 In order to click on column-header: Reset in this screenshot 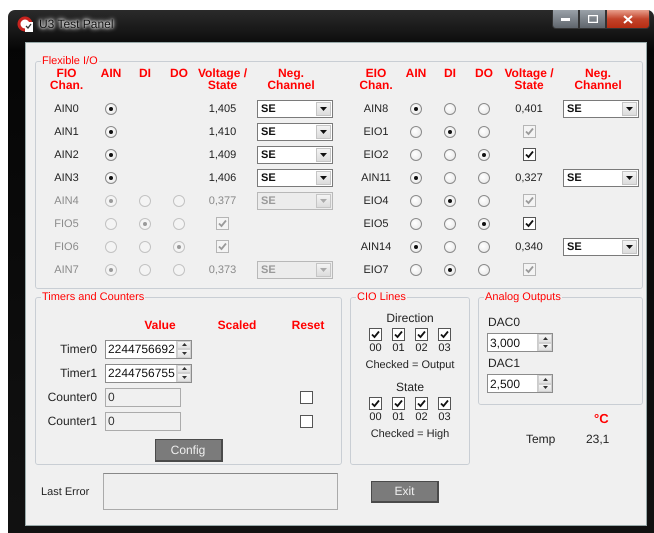, I will do `click(308, 325)`.